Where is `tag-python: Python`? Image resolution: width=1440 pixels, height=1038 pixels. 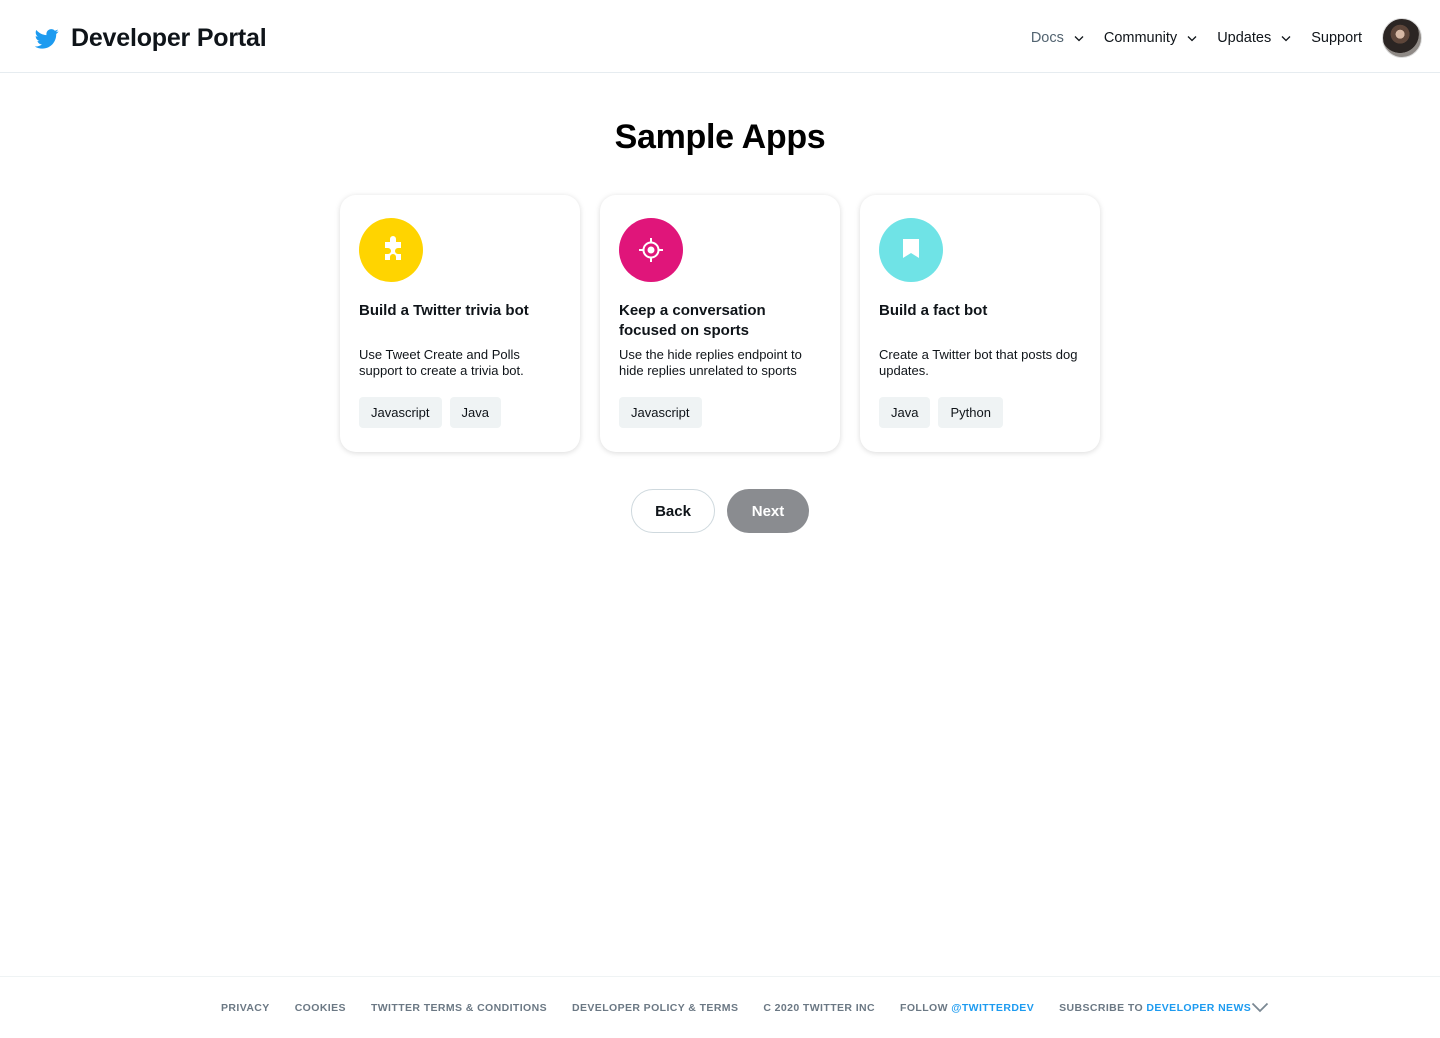
tag-python: Python is located at coordinates (970, 412).